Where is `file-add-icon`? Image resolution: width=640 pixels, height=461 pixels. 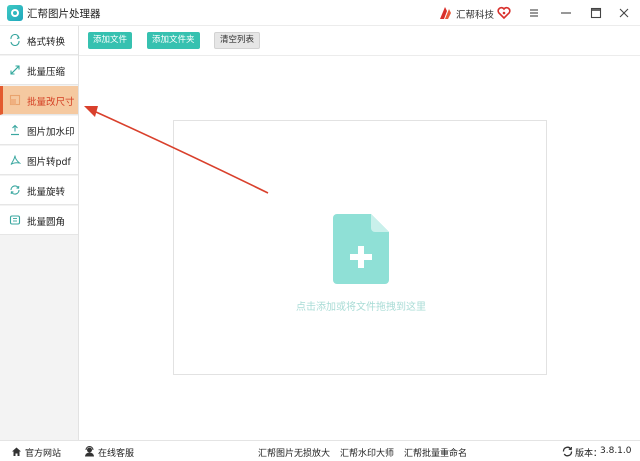
file-add-icon is located at coordinates (361, 249).